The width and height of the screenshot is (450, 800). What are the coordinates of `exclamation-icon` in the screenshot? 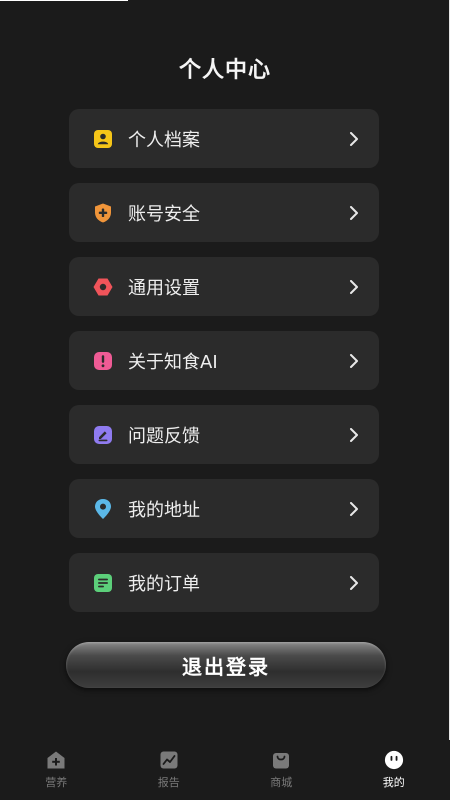 It's located at (103, 361).